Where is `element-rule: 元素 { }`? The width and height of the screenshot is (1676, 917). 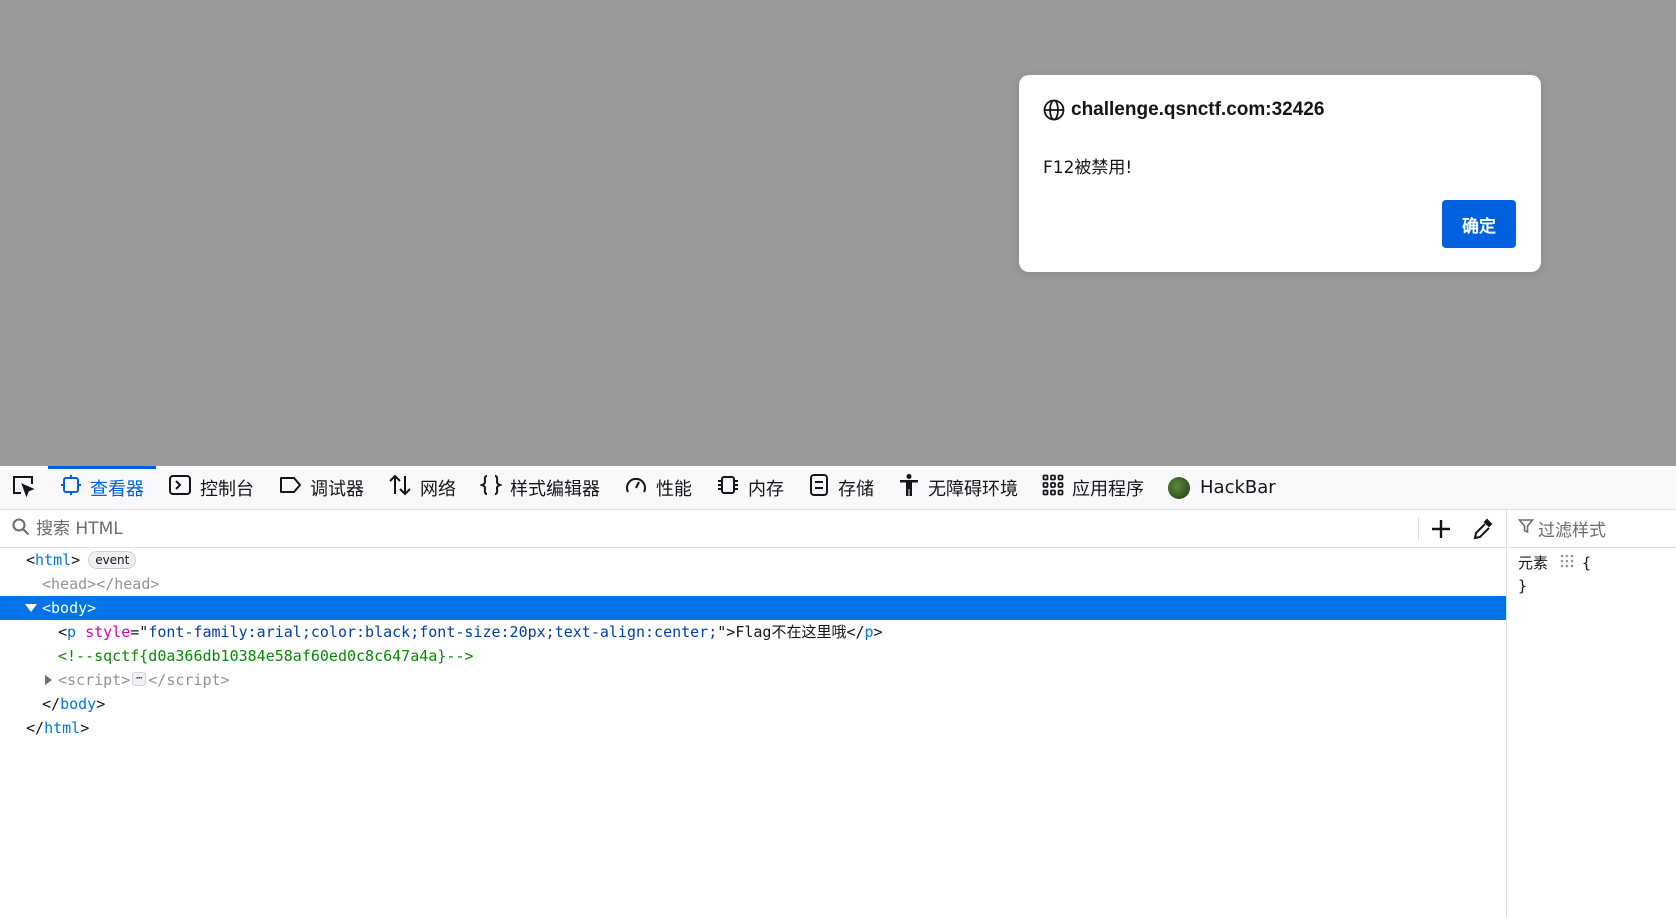 element-rule: 元素 { } is located at coordinates (1592, 573).